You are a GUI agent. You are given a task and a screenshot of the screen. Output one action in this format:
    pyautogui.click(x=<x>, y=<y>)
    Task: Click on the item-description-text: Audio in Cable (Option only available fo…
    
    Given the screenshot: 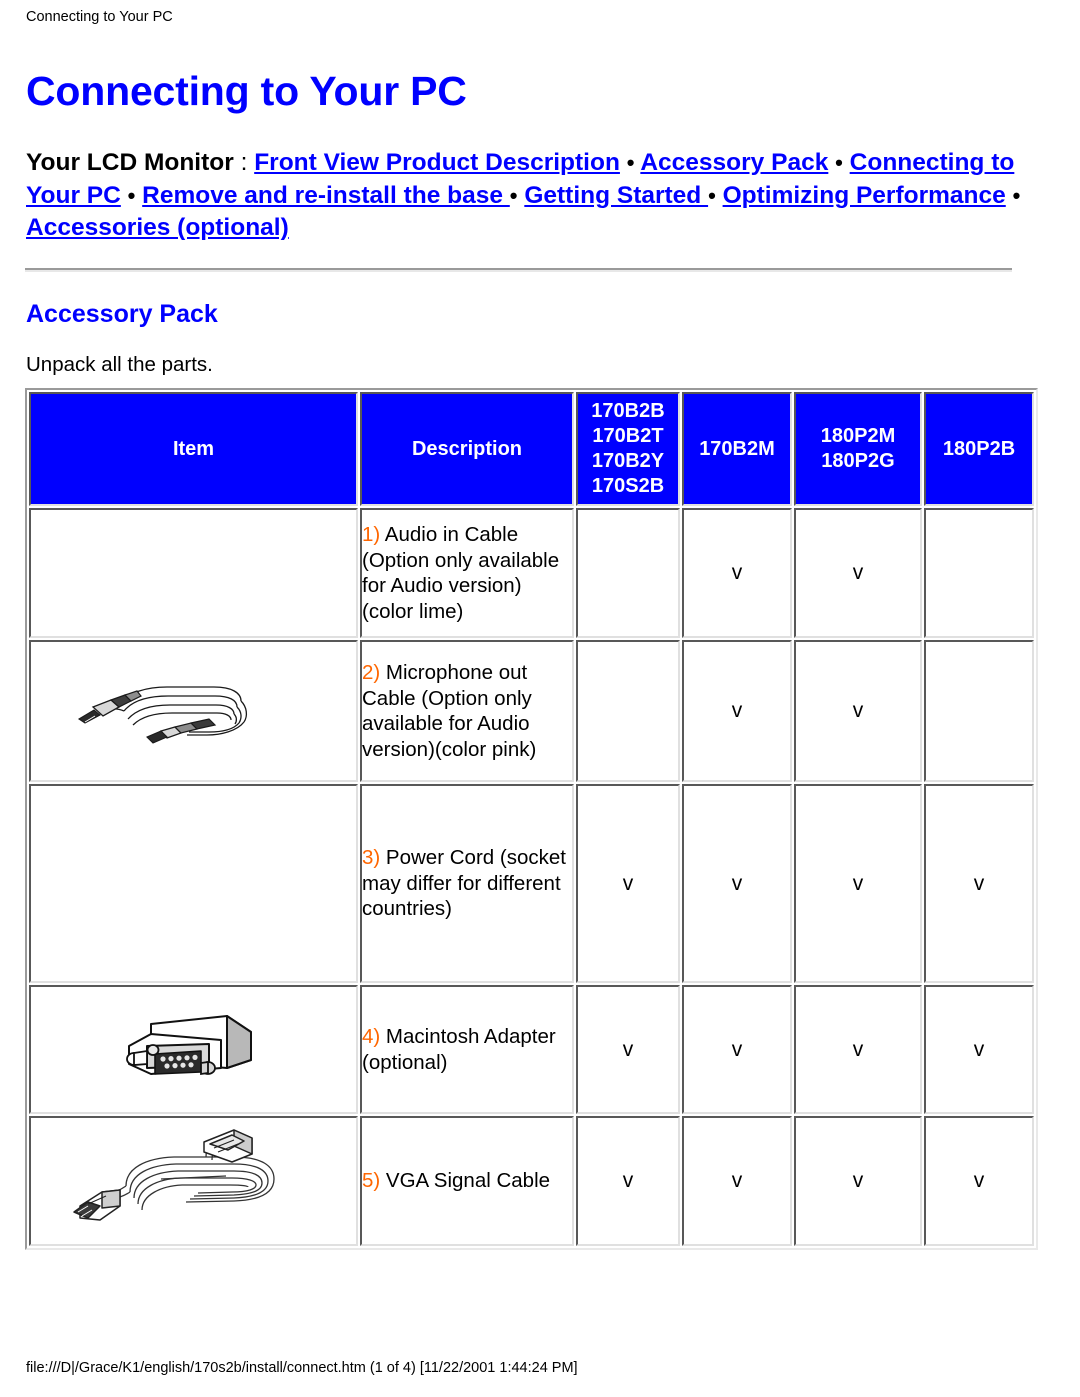 What is the action you would take?
    pyautogui.click(x=461, y=573)
    